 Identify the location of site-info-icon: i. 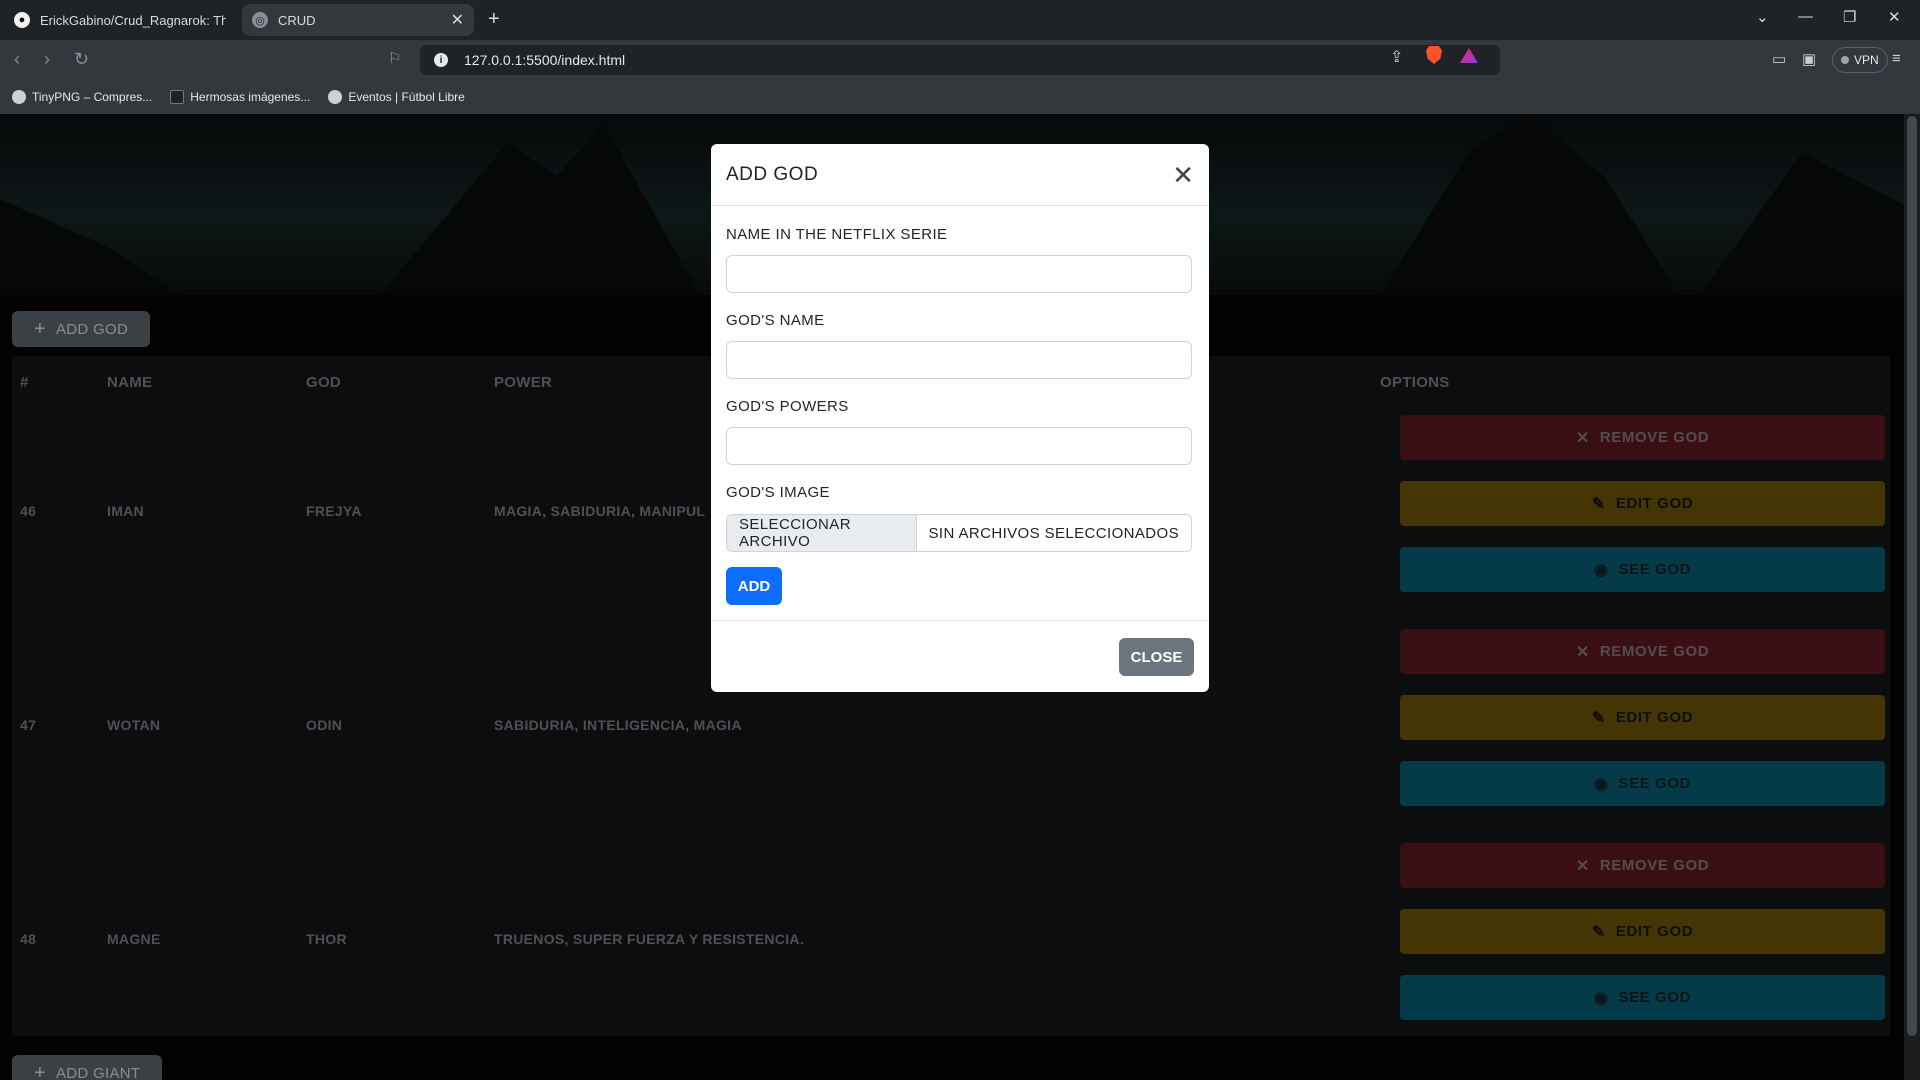
(441, 60).